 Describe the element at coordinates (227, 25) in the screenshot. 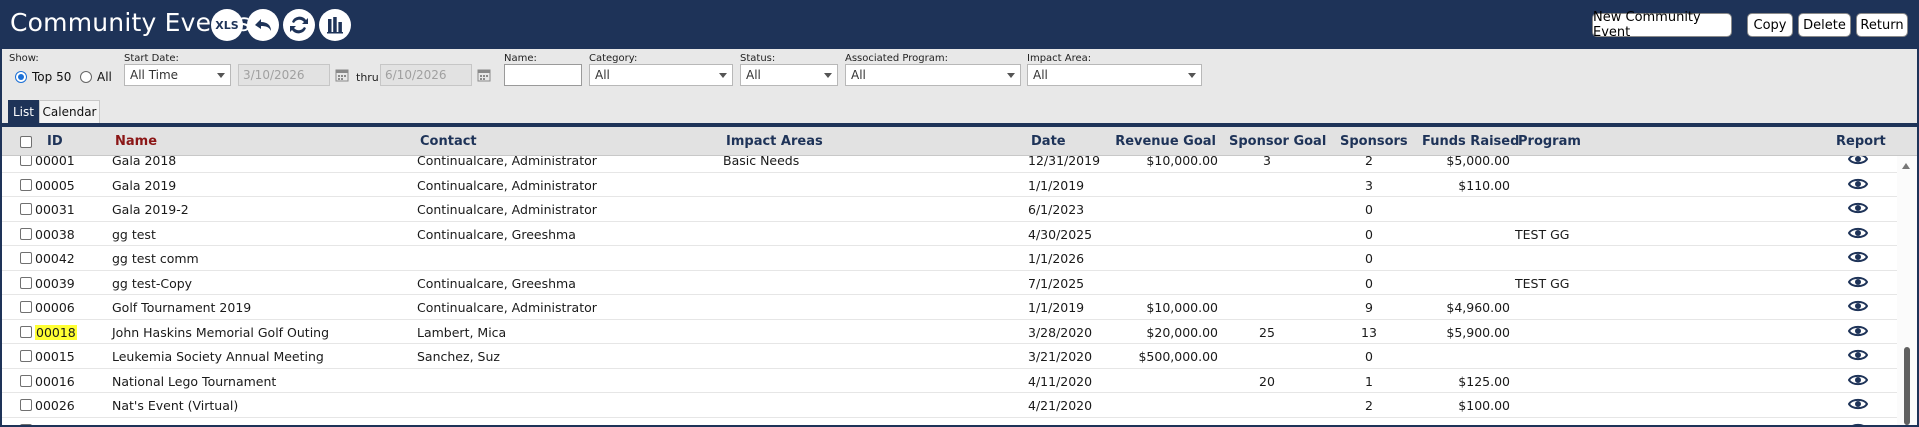

I see `xls-export-icon: XLS` at that location.